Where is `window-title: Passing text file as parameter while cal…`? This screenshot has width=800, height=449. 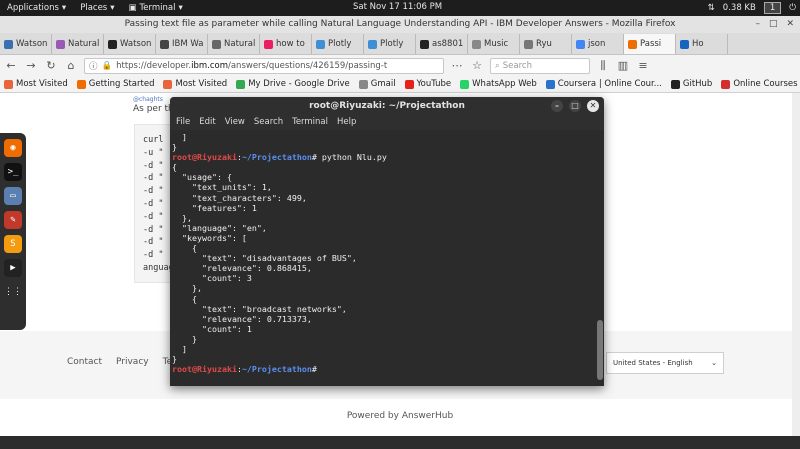
window-title: Passing text file as parameter while cal… is located at coordinates (400, 24).